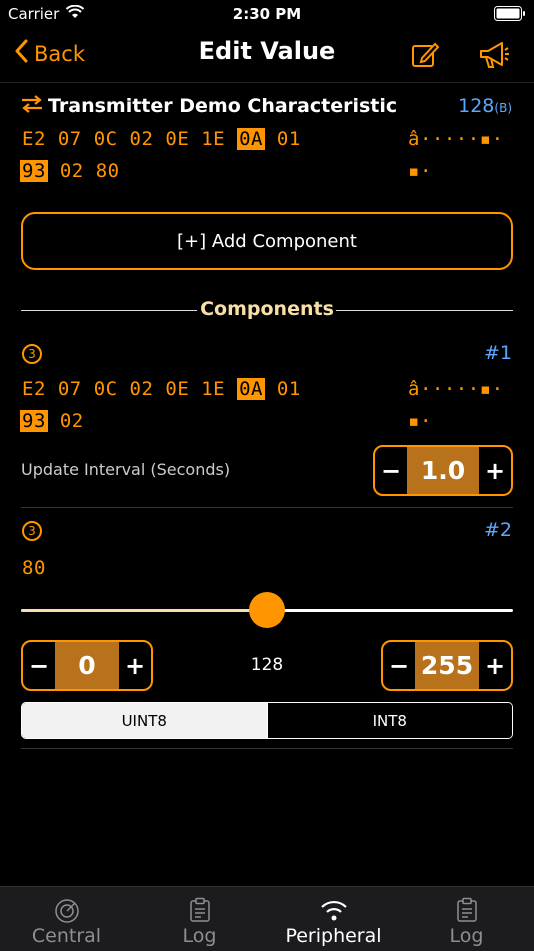  I want to click on tab-central: Central, so click(66, 919).